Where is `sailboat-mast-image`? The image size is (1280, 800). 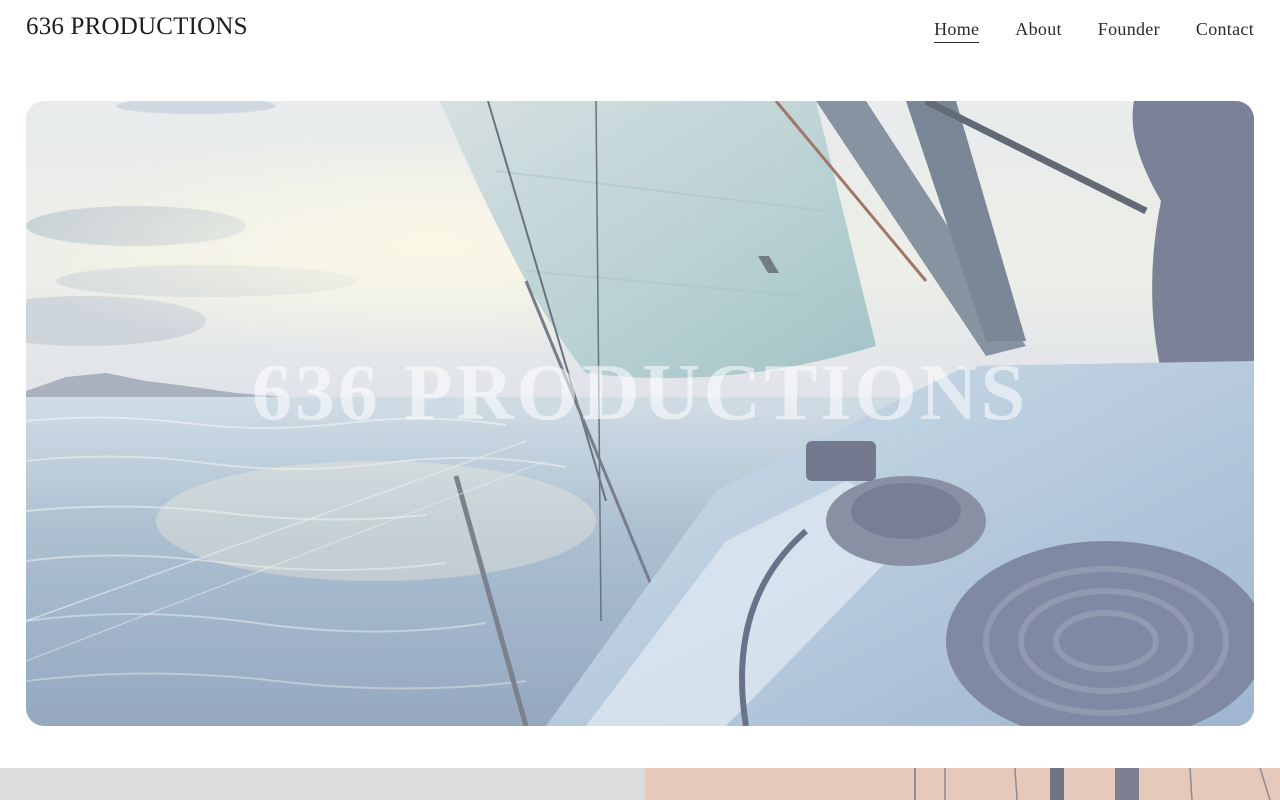
sailboat-mast-image is located at coordinates (1092, 784).